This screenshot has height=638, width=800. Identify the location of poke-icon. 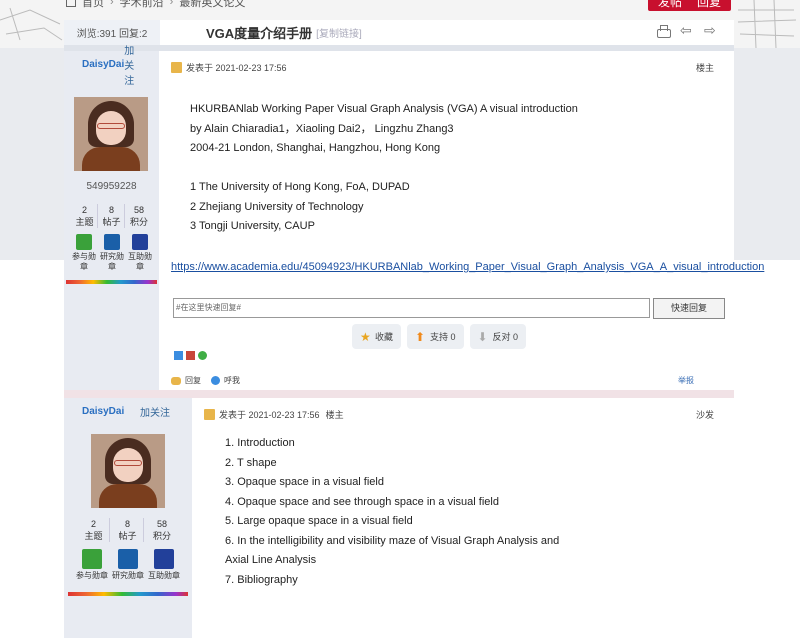
(215, 380).